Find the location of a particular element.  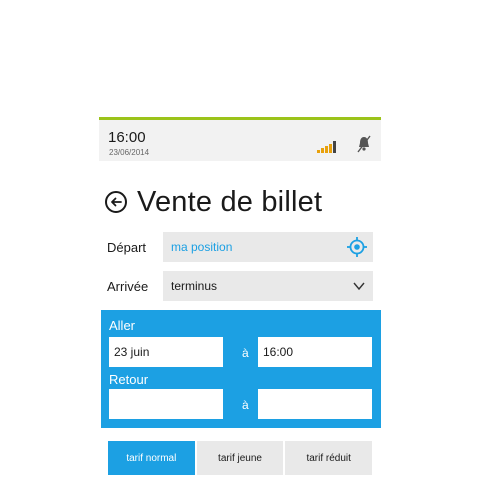

status-bar: 16:00 23/06/2014 is located at coordinates (240, 139).